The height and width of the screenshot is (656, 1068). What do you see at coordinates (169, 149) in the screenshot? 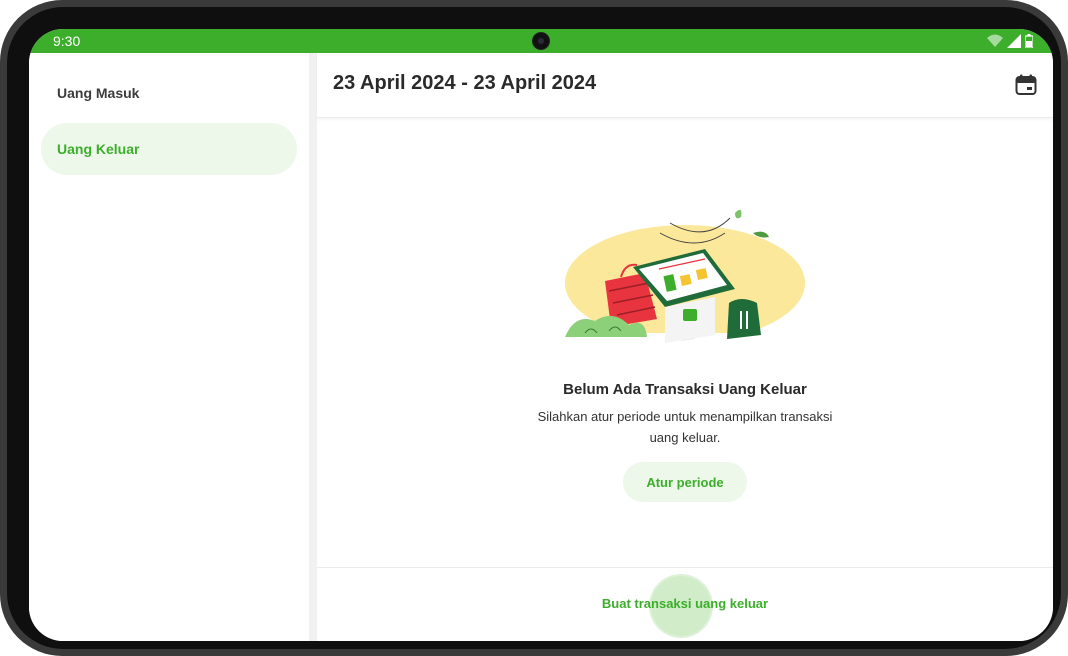
I see `sidebar-item-uang-keluar: Uang Keluar` at bounding box center [169, 149].